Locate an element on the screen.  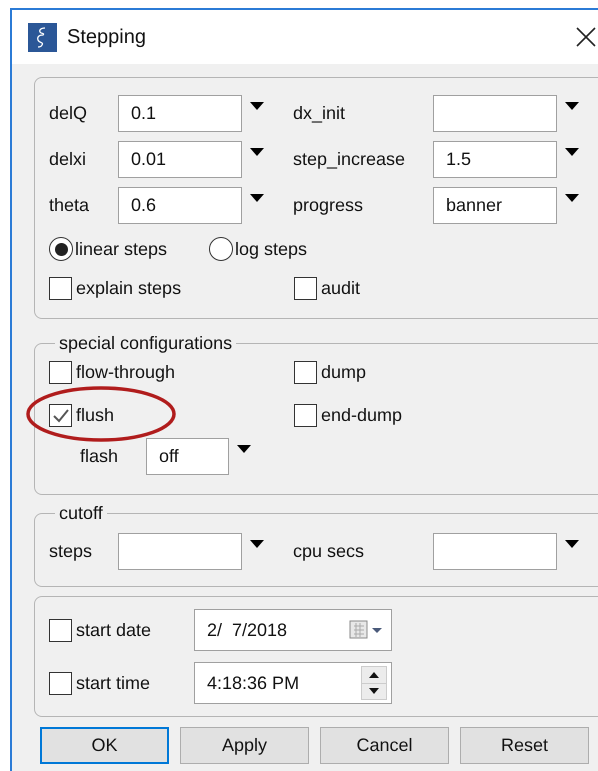
dialog-button: Apply is located at coordinates (244, 745).